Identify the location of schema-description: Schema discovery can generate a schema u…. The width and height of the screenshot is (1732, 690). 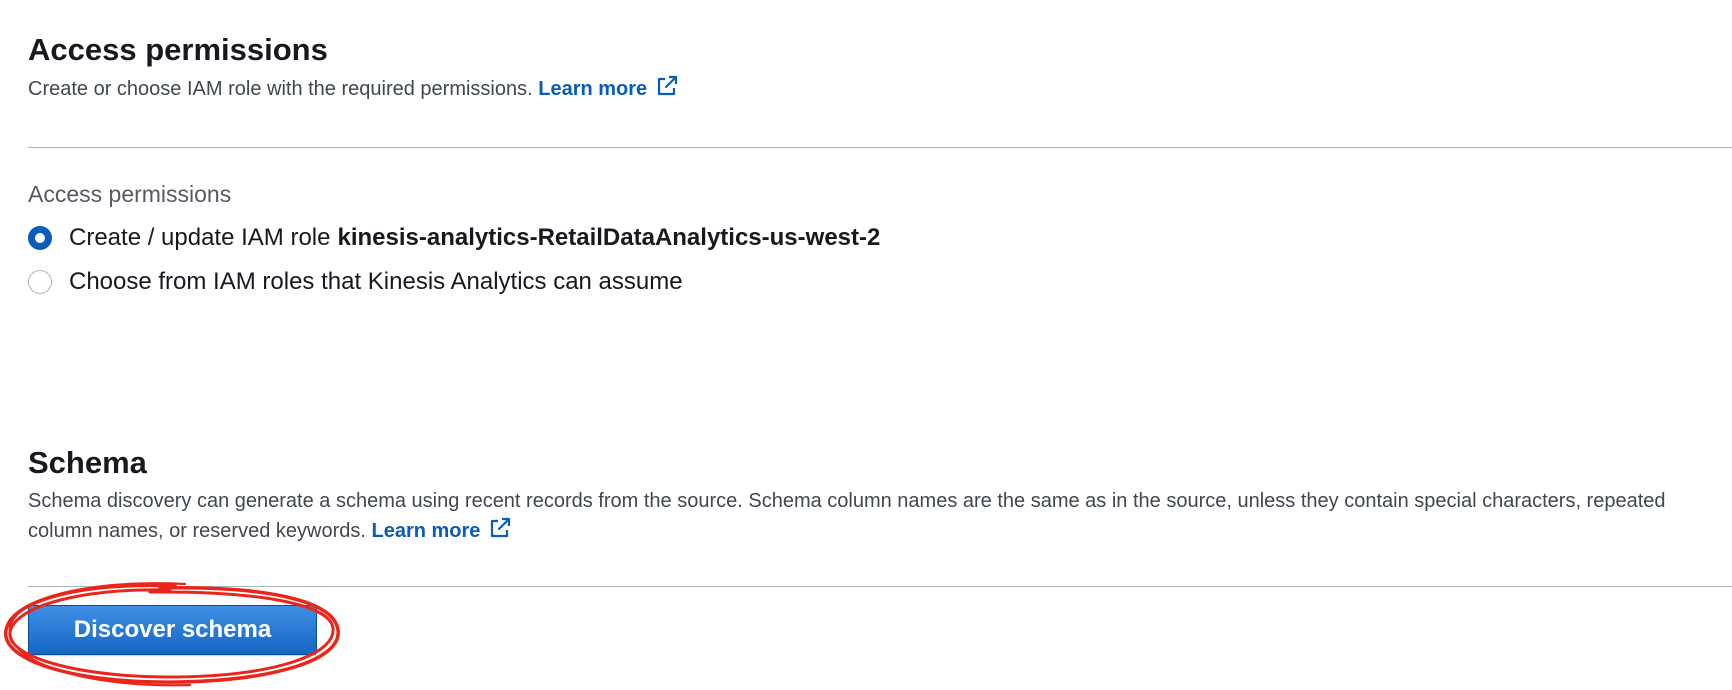
(878, 516).